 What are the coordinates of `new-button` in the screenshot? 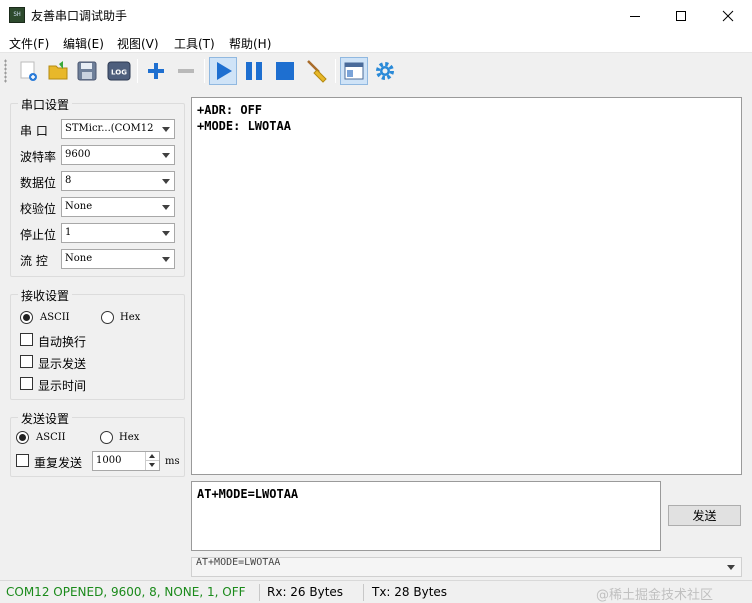 It's located at (29, 71).